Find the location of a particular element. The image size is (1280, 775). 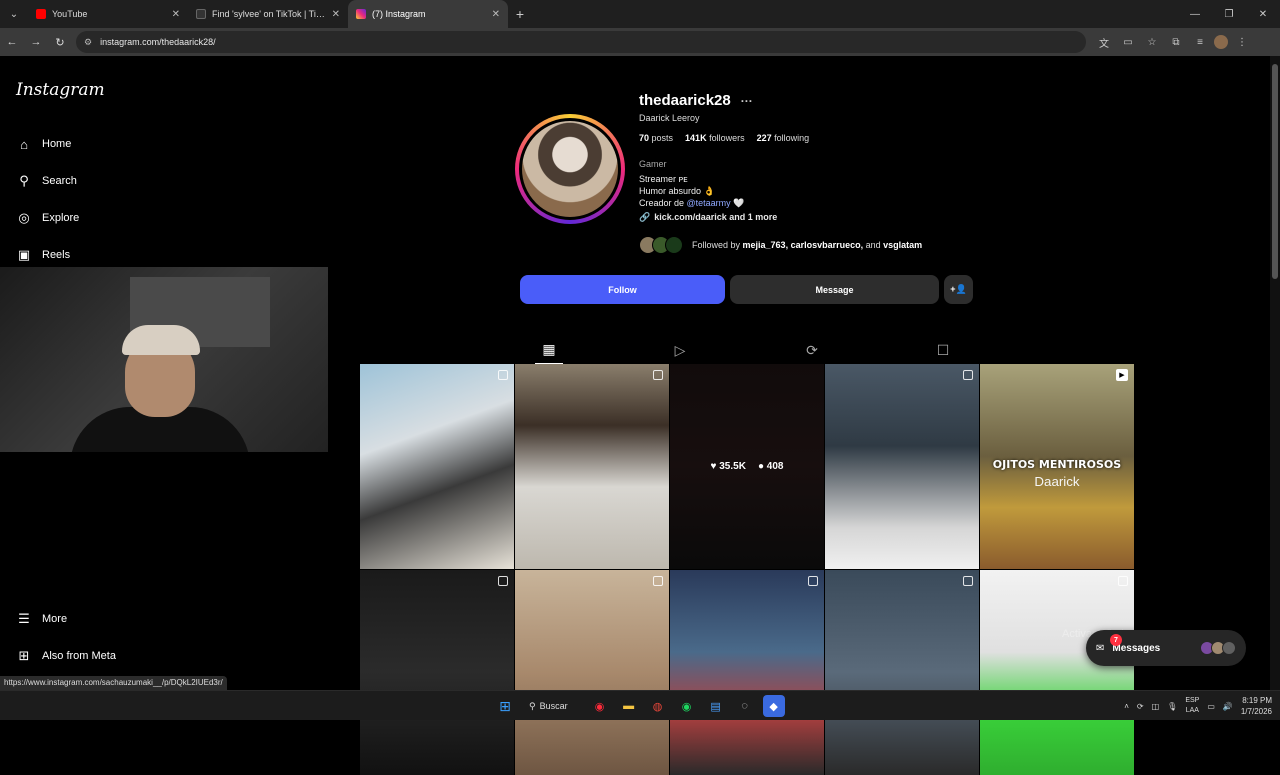

story-ring is located at coordinates (570, 169).